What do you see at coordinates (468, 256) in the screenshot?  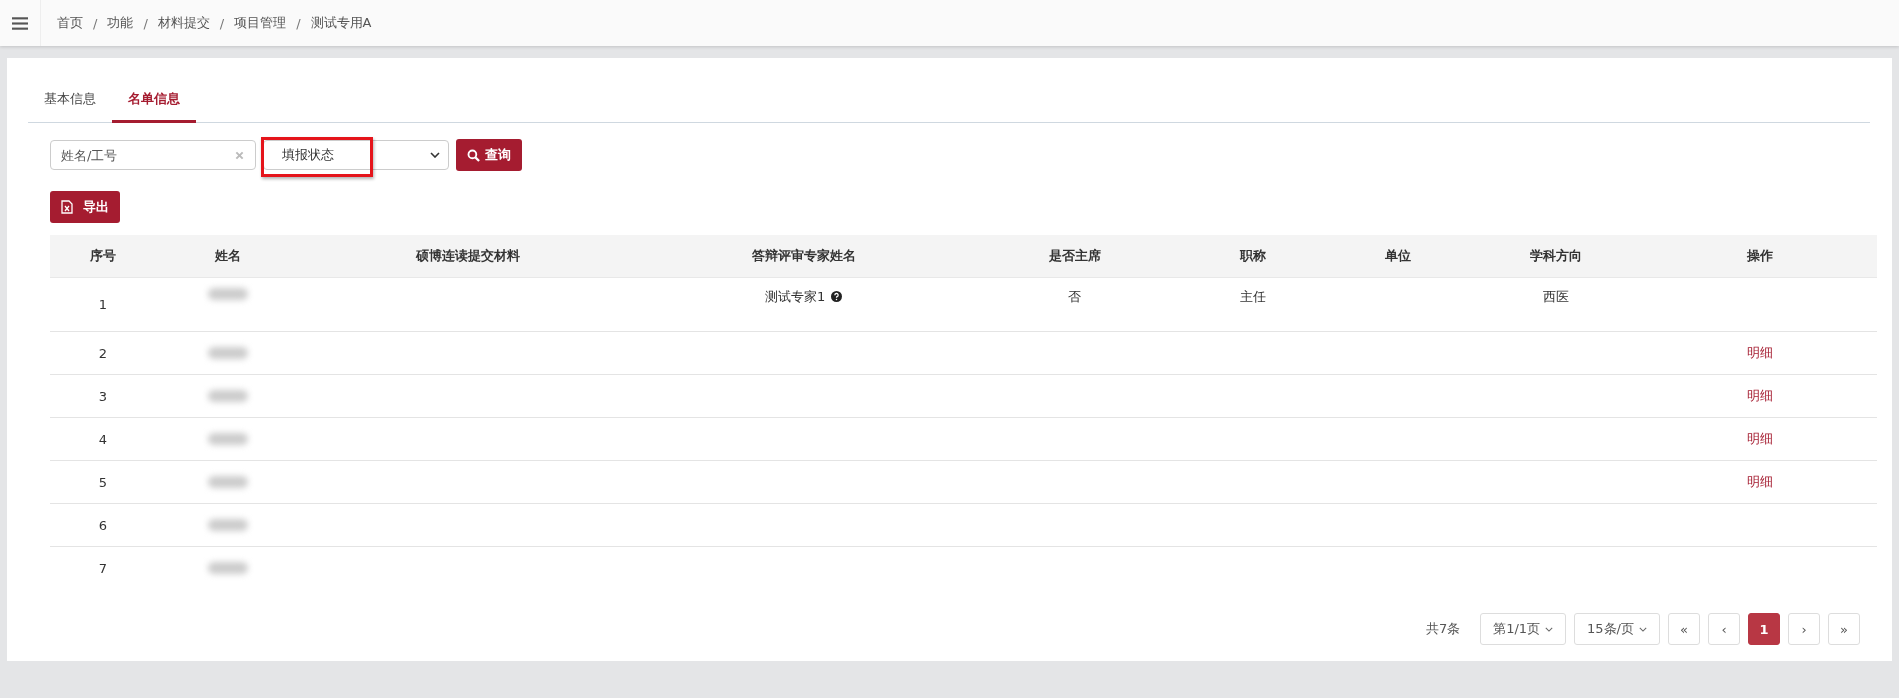 I see `column-header: 硕博连读提交材料` at bounding box center [468, 256].